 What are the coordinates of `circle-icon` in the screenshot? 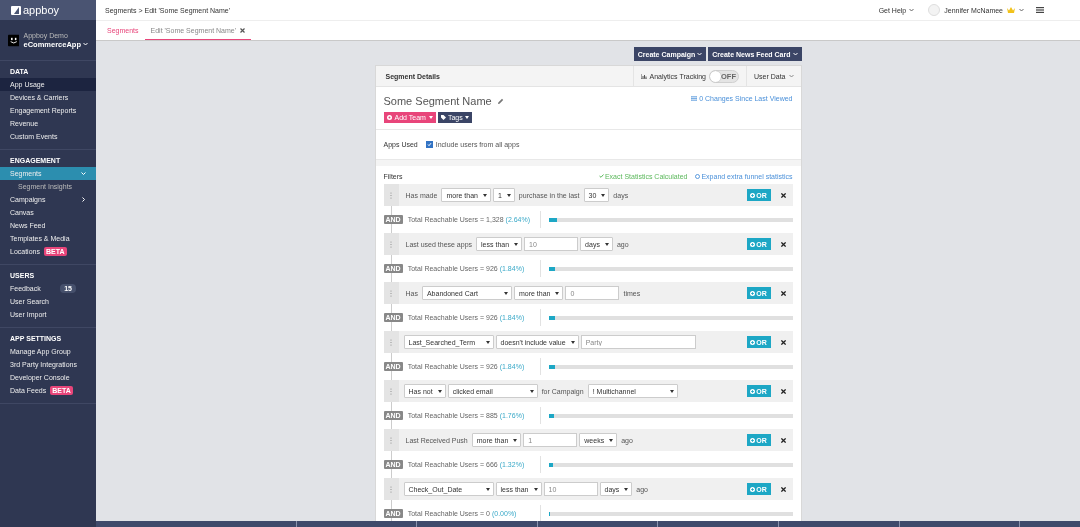 It's located at (698, 176).